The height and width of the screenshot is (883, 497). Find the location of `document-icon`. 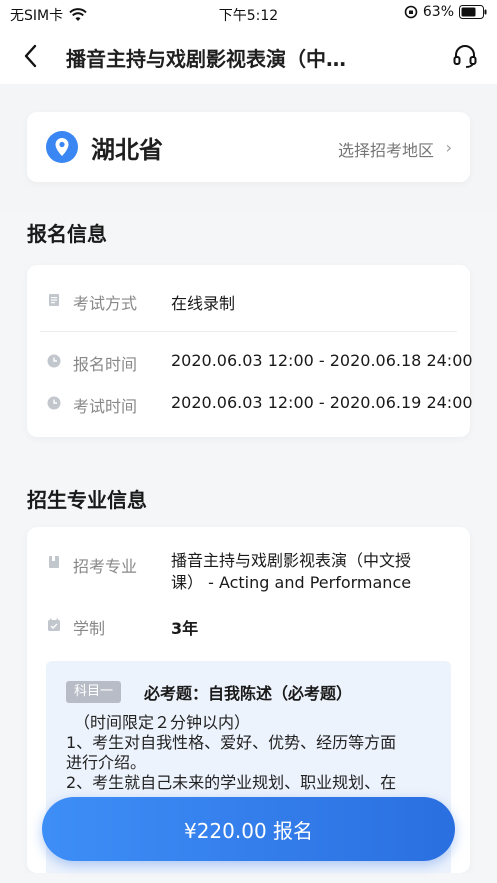

document-icon is located at coordinates (54, 300).